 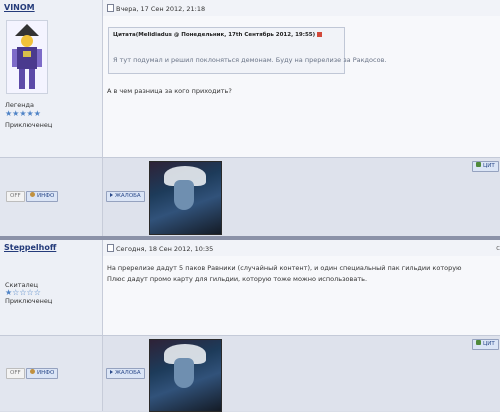 What do you see at coordinates (51, 78) in the screenshot?
I see `user-panel: VINOM Легенда ★★★★★ Приключенец` at bounding box center [51, 78].